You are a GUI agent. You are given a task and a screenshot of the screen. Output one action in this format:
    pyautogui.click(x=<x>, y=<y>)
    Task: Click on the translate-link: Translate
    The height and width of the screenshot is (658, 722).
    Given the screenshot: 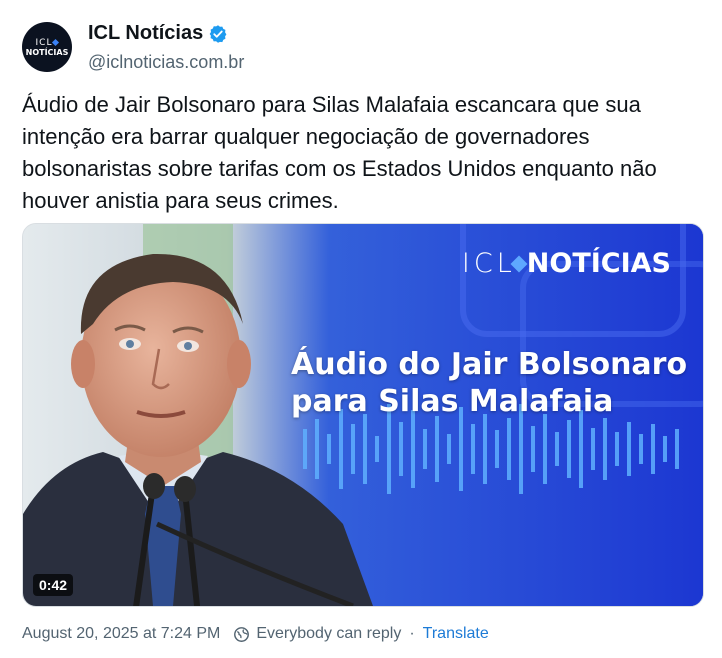 What is the action you would take?
    pyautogui.click(x=456, y=634)
    